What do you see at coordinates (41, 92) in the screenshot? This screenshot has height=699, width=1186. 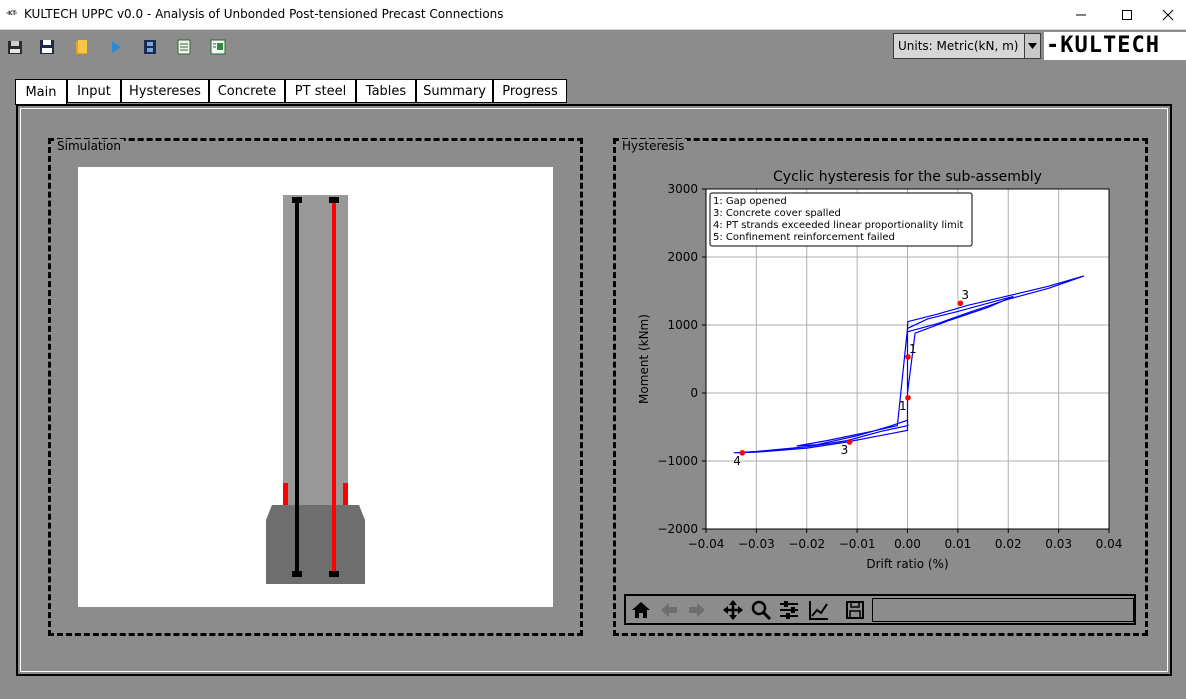 I see `tab-main: Main` at bounding box center [41, 92].